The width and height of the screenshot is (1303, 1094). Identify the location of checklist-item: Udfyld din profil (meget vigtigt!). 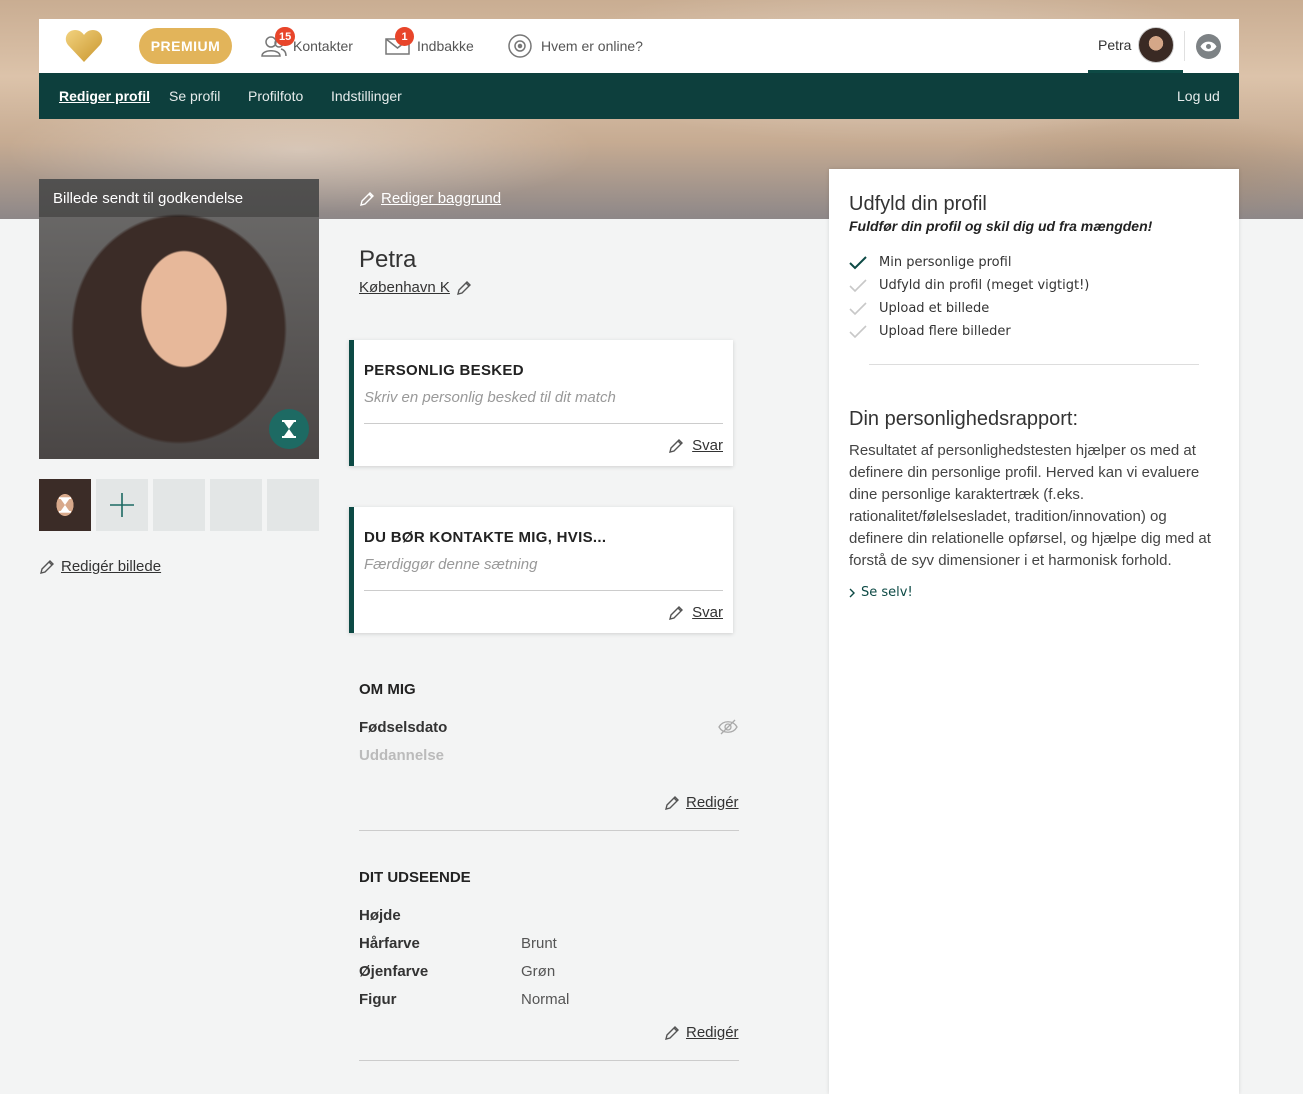
(969, 285).